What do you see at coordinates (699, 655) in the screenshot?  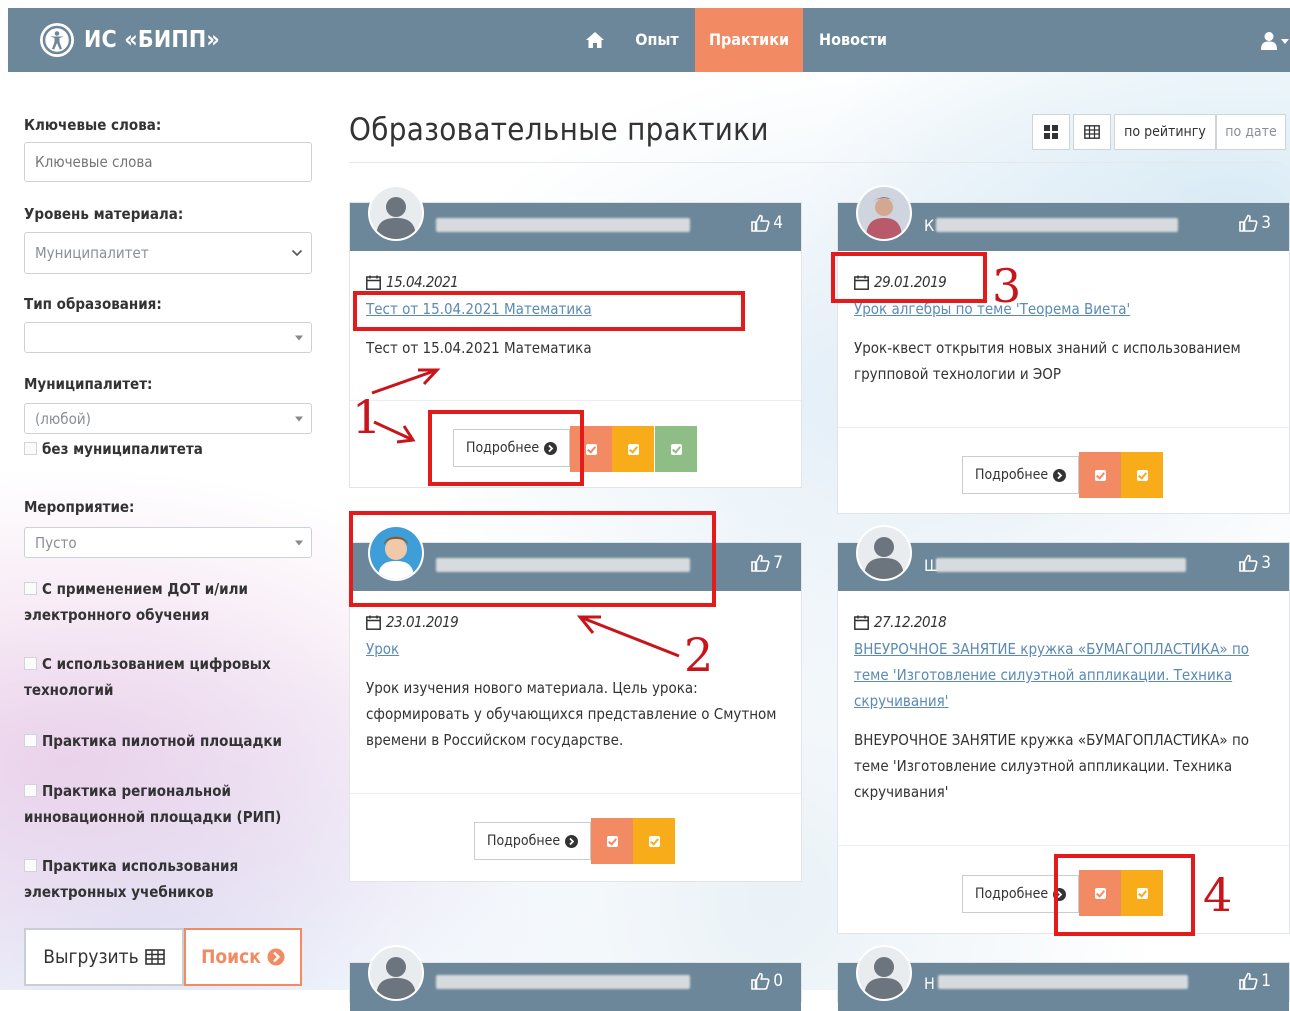 I see `annotation-number-2: 2` at bounding box center [699, 655].